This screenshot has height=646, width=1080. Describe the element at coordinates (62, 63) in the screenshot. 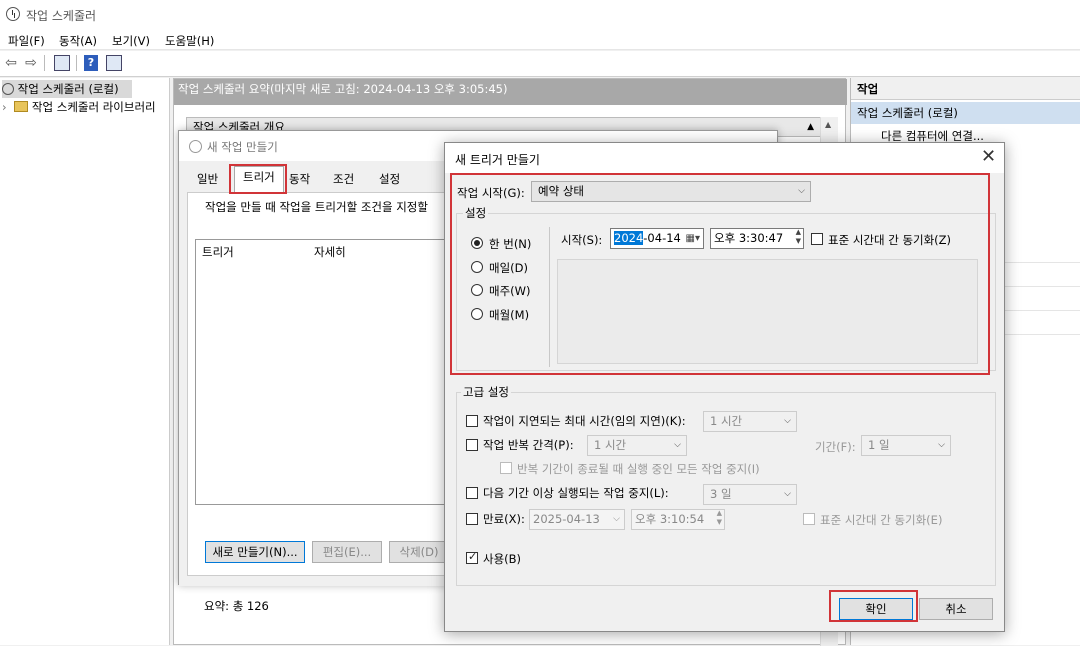

I see `show-hide-console-tree-icon` at that location.